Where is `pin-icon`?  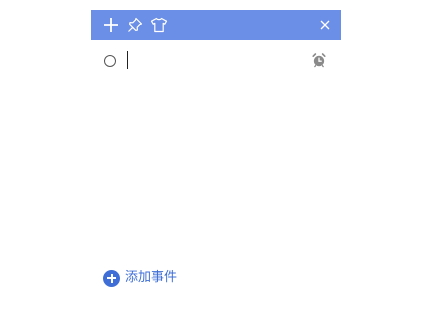
pin-icon is located at coordinates (135, 25).